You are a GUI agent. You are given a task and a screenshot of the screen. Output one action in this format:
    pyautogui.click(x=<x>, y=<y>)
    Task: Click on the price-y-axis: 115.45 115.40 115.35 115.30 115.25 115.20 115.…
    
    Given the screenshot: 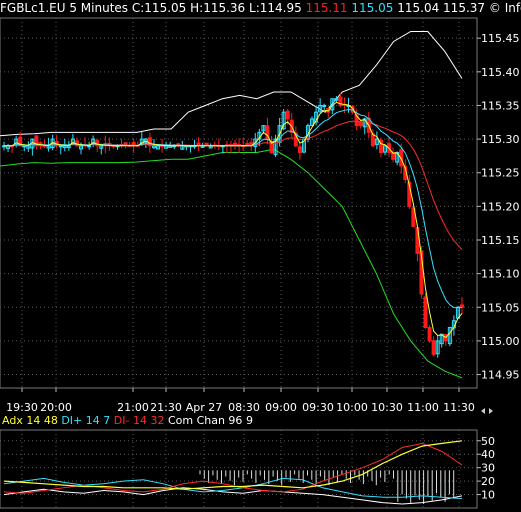 What is the action you would take?
    pyautogui.click(x=498, y=207)
    